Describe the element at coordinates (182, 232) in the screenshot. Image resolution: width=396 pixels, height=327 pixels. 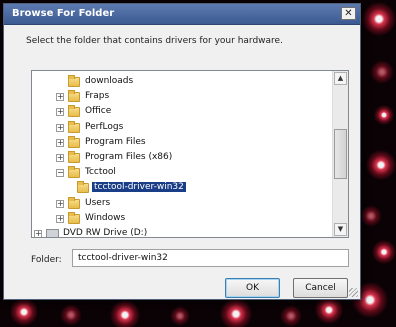
I see `tree-item: + DVD RW Drive (D:)` at that location.